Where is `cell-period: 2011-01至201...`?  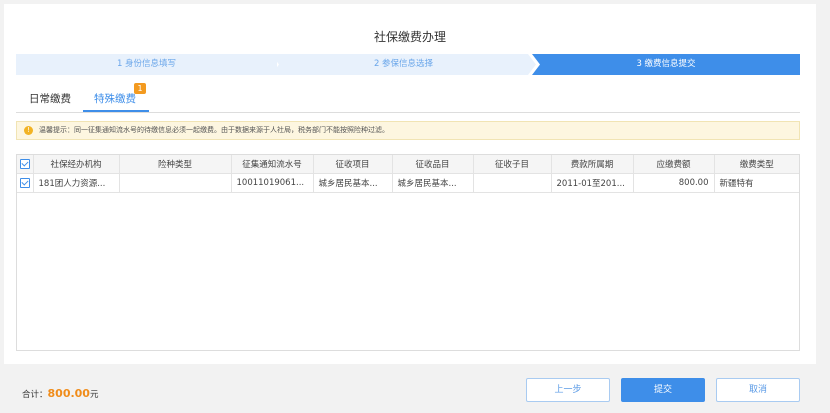
cell-period: 2011-01至201... is located at coordinates (592, 183).